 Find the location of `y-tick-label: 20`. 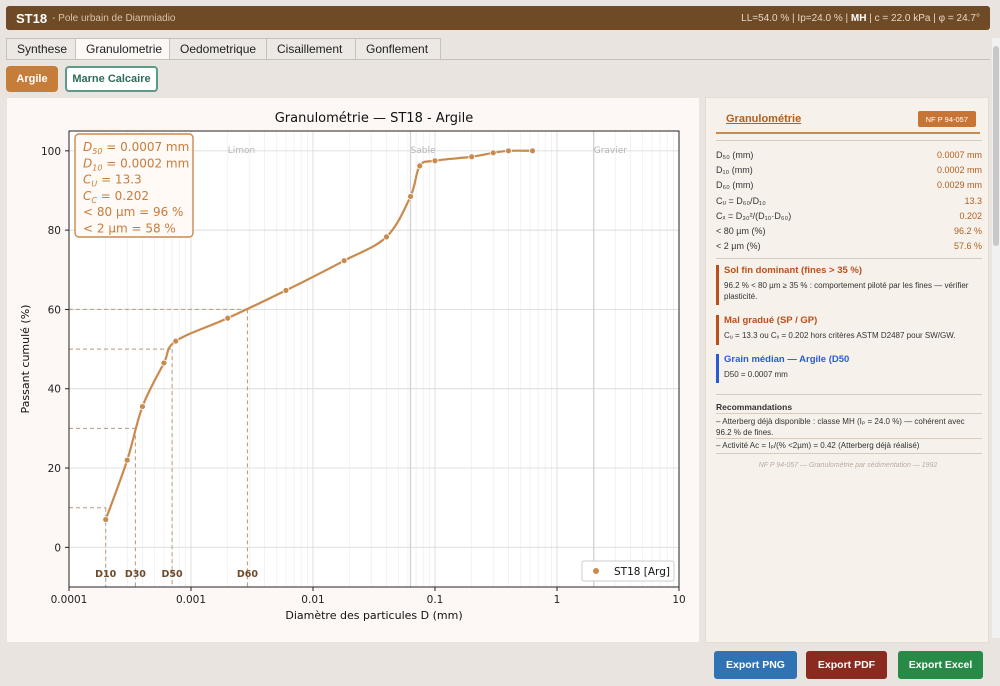

y-tick-label: 20 is located at coordinates (54, 469).